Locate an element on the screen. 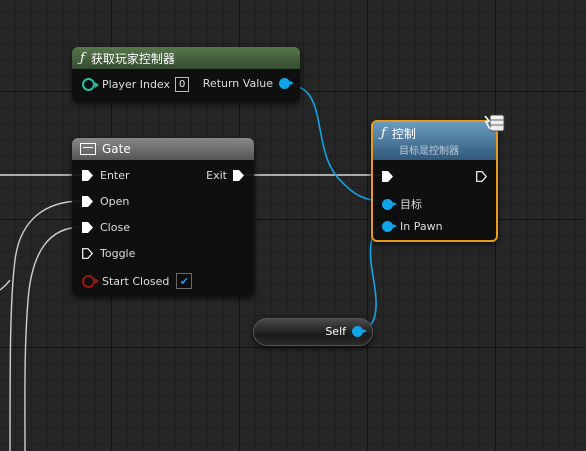  server-only-icon is located at coordinates (494, 123).